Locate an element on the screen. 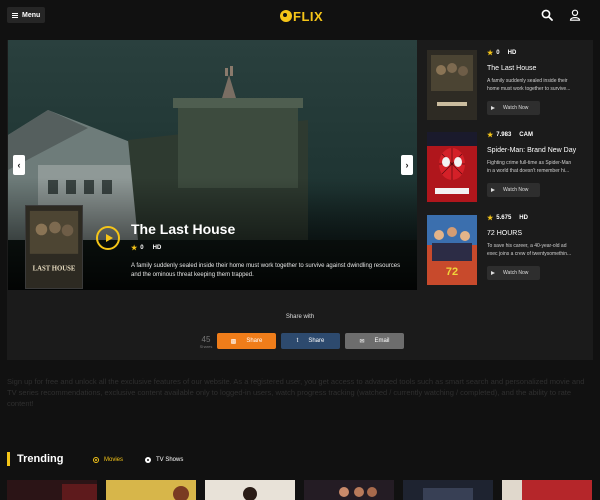 Image resolution: width=600 pixels, height=500 pixels. share-button-label: Email is located at coordinates (382, 341).